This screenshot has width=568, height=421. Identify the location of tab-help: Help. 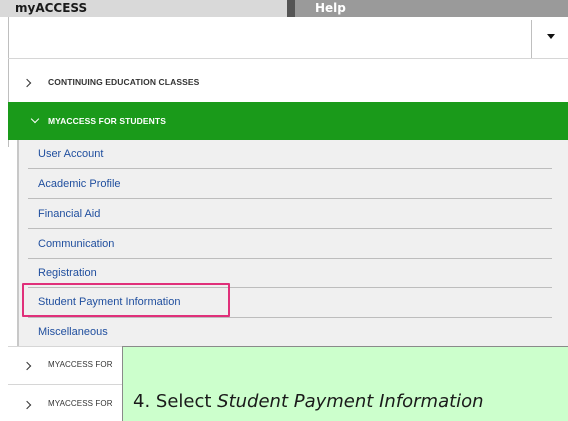
(431, 8).